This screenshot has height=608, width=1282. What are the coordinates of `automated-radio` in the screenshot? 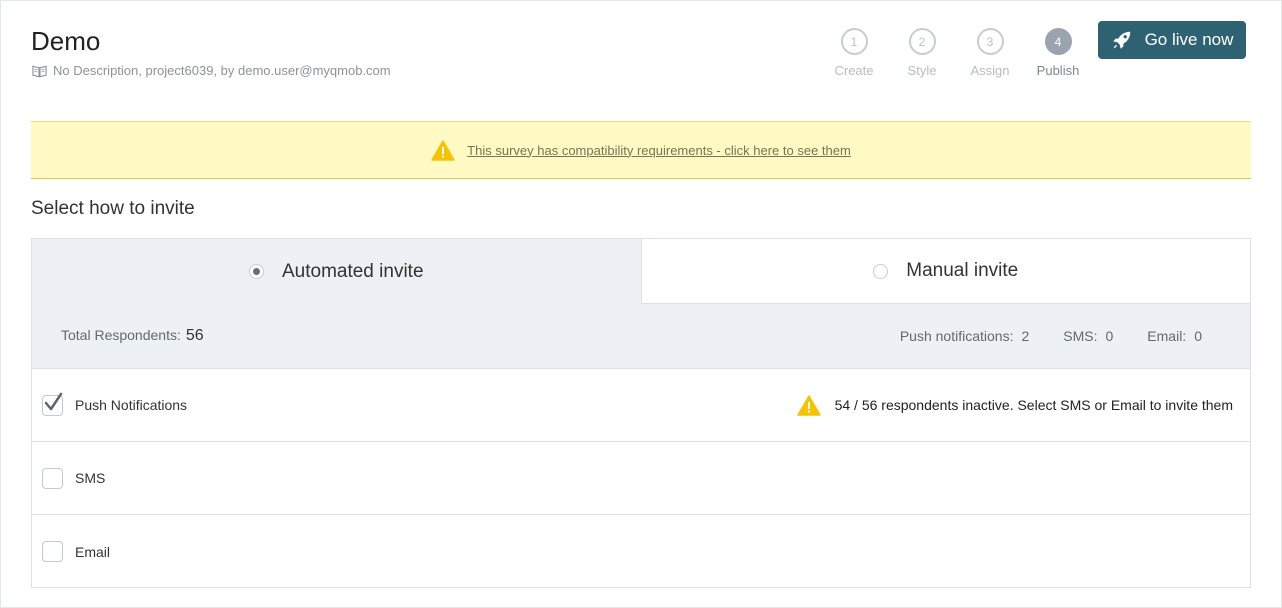 It's located at (256, 271).